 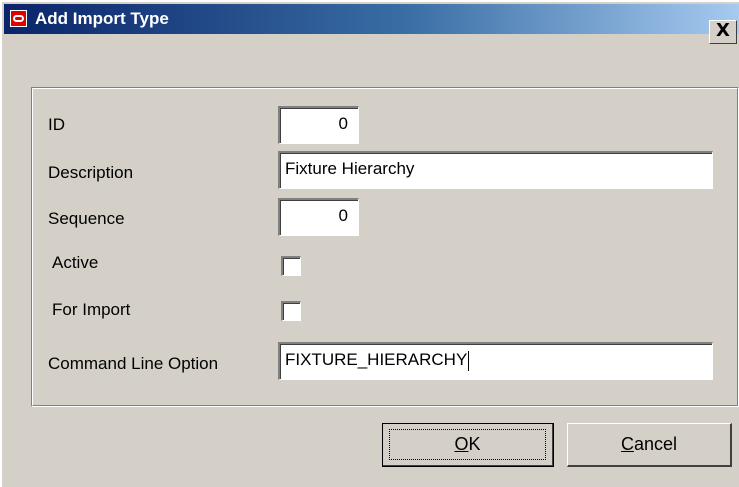 I want to click on text-caret, so click(x=469, y=360).